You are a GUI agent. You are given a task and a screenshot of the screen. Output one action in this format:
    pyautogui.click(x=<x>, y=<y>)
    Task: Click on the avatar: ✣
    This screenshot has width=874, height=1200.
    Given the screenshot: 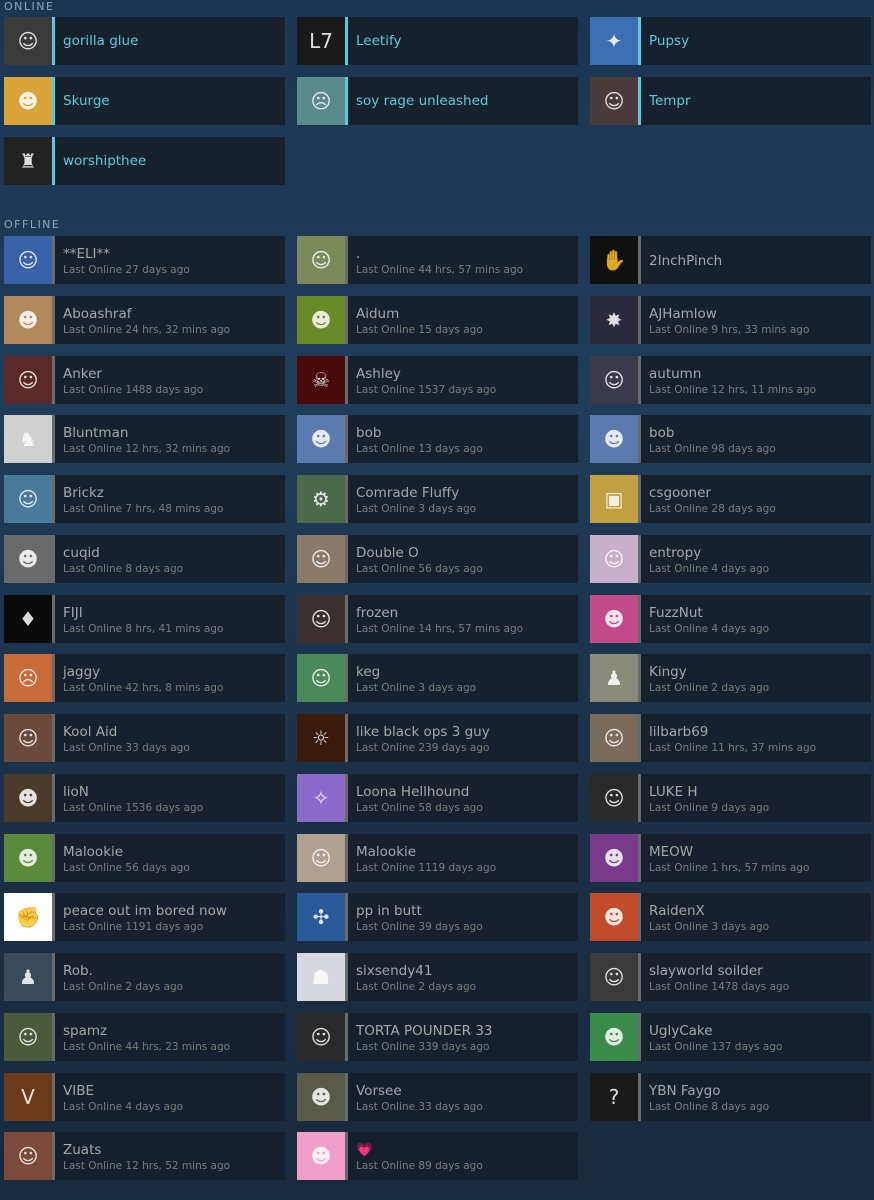 What is the action you would take?
    pyautogui.click(x=321, y=917)
    